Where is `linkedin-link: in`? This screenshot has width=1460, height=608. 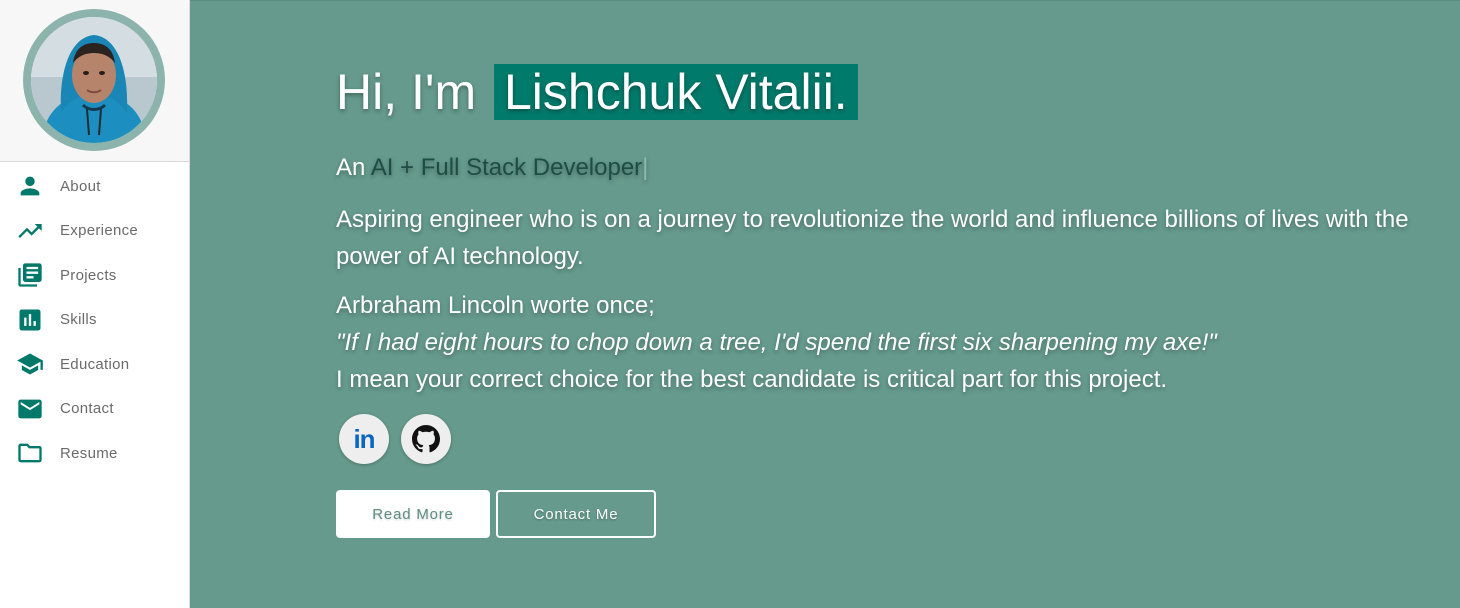 linkedin-link: in is located at coordinates (364, 439).